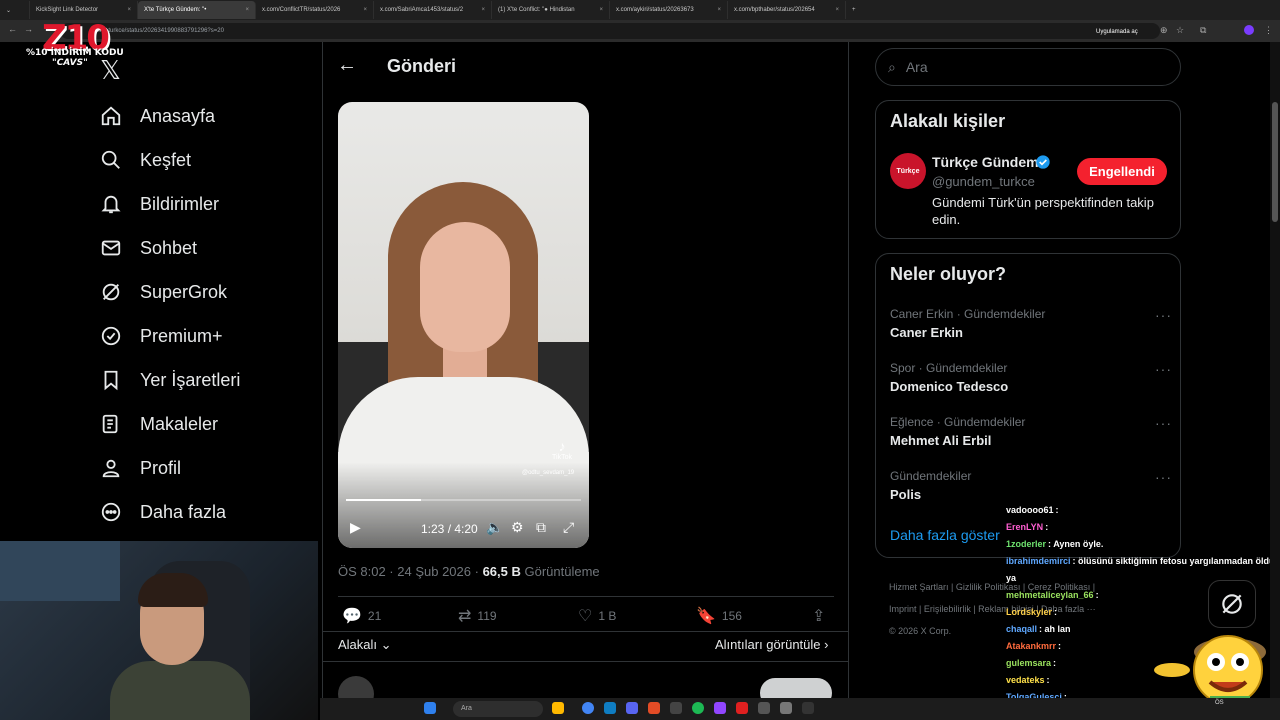 The height and width of the screenshot is (720, 1280). What do you see at coordinates (1028, 663) in the screenshot?
I see `chat-username: gulemsara` at bounding box center [1028, 663].